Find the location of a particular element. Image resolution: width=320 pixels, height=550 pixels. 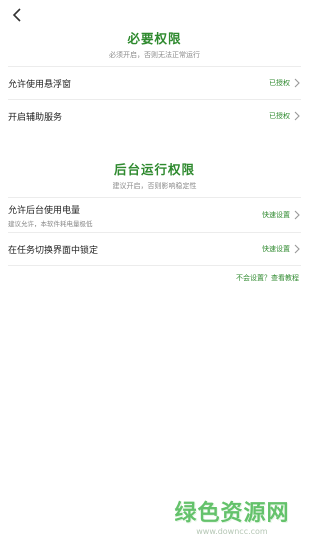

view-tutorial-link: 不会设置？查看教程 is located at coordinates (149, 278).